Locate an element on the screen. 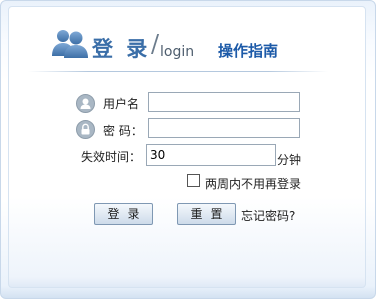 This screenshot has height=299, width=376. expire-unit: 分钟 is located at coordinates (289, 160).